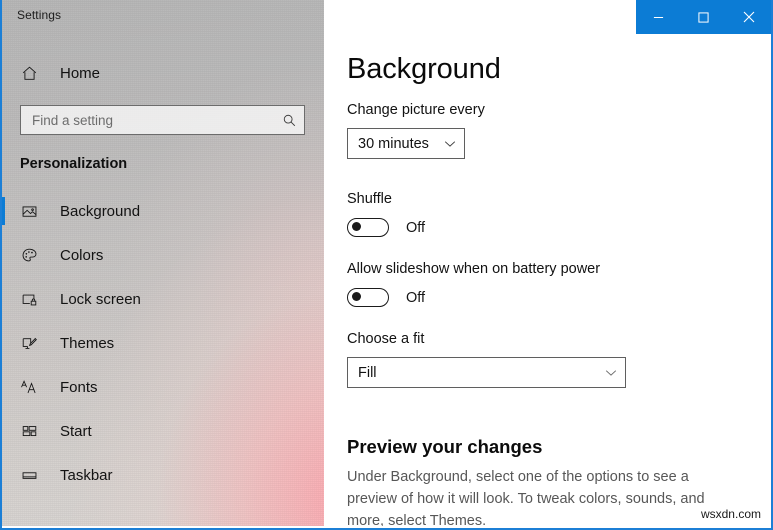  Describe the element at coordinates (163, 255) in the screenshot. I see `sidebar-item-colors: Colors` at that location.